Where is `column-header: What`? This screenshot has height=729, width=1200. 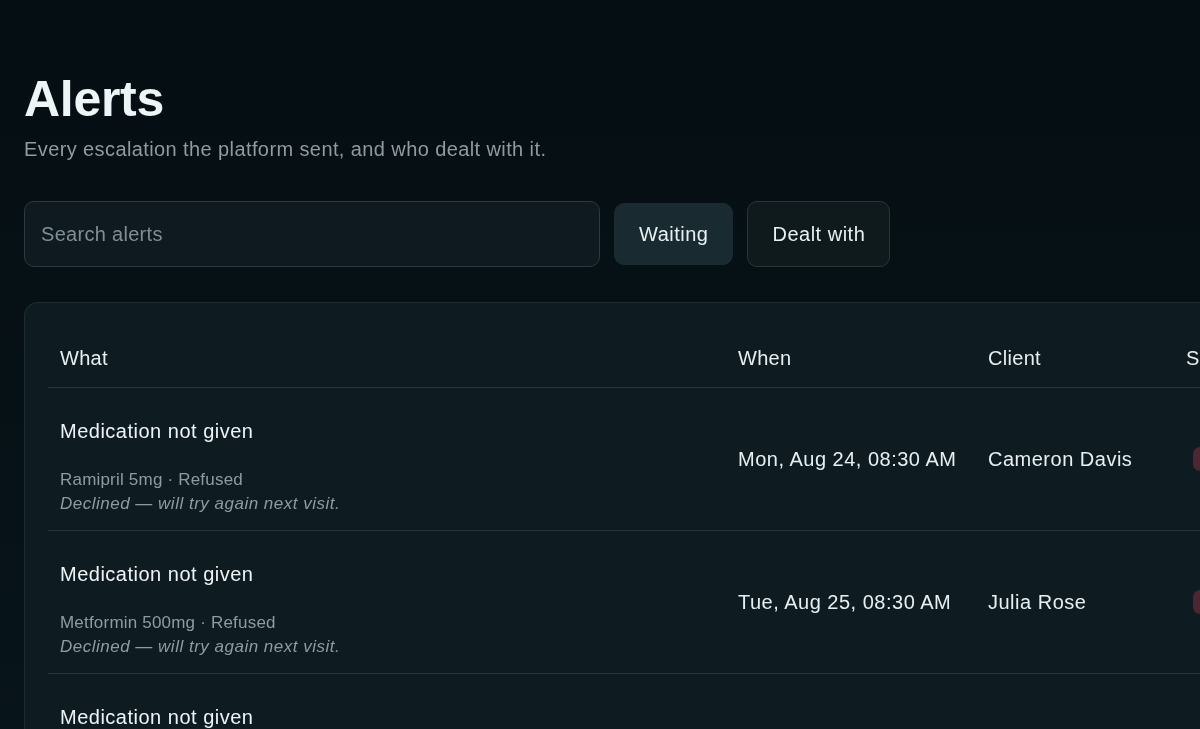
column-header: What is located at coordinates (387, 345).